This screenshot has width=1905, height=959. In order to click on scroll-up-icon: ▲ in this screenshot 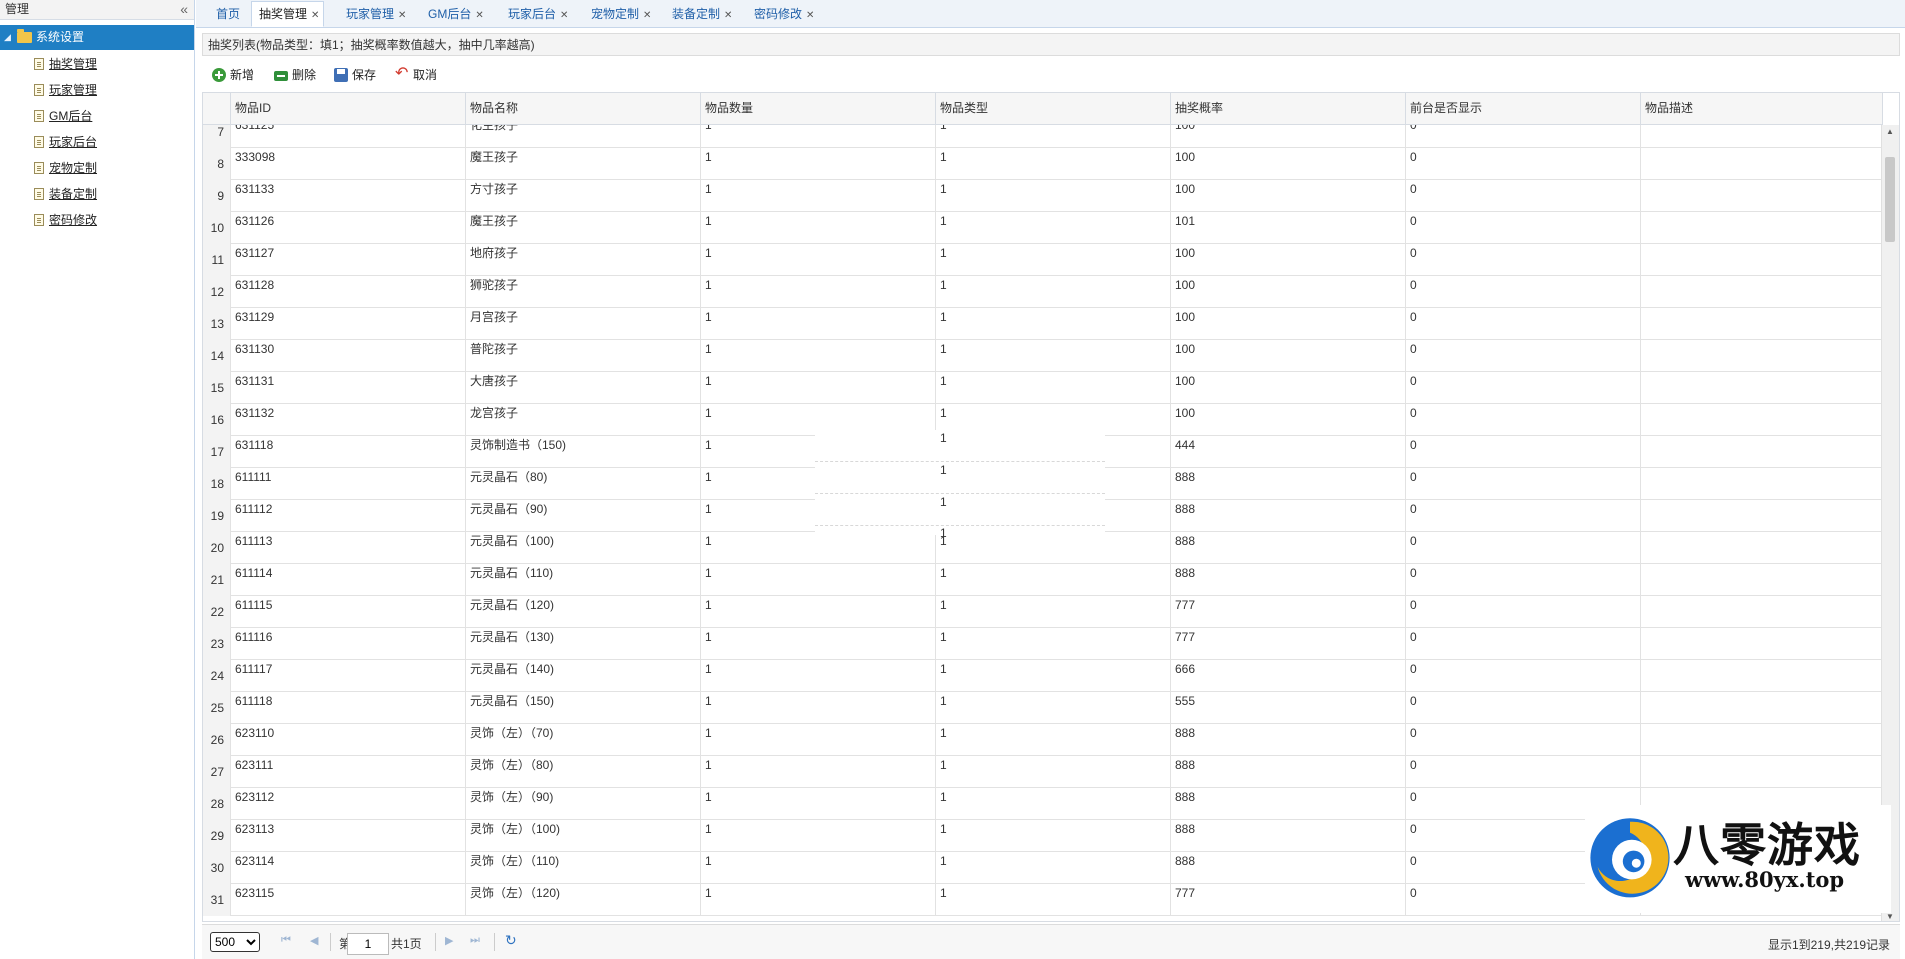, I will do `click(1890, 131)`.